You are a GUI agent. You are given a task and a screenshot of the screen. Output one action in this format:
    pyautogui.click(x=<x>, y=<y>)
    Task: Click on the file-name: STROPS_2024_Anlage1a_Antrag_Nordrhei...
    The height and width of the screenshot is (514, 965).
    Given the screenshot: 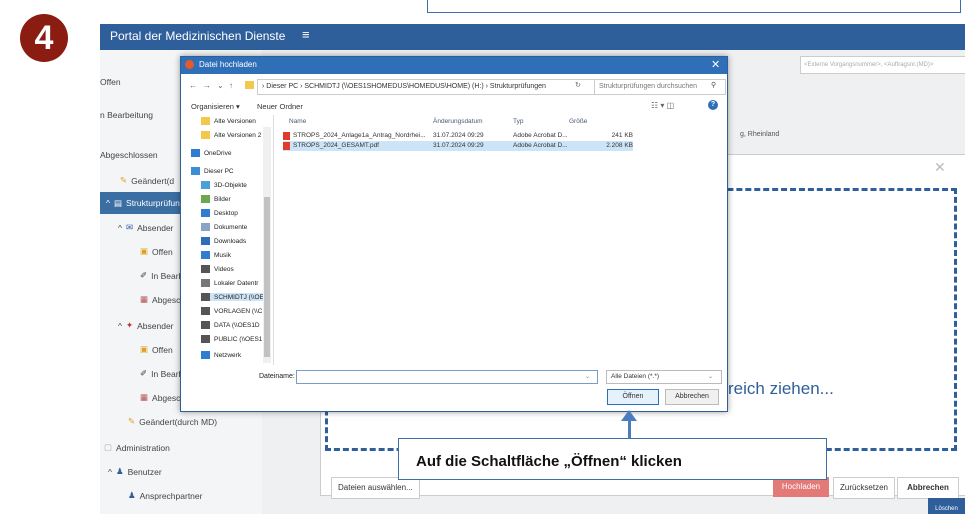 What is the action you would take?
    pyautogui.click(x=359, y=135)
    